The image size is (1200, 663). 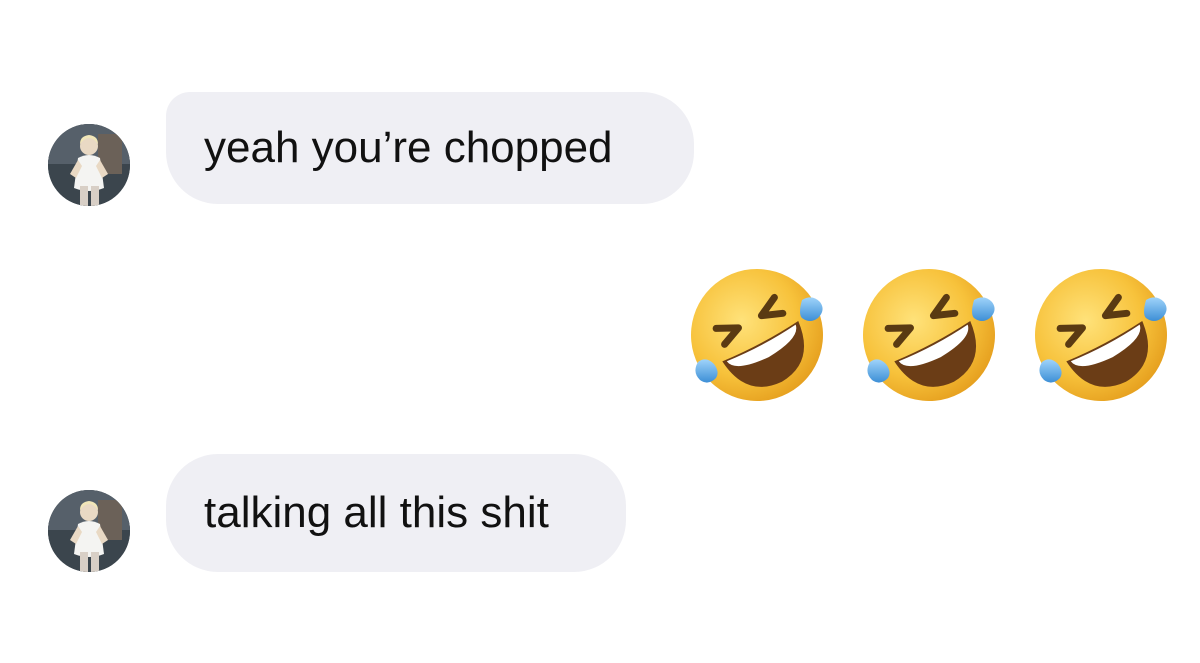 I want to click on outgoing-emoji-message, so click(x=929, y=335).